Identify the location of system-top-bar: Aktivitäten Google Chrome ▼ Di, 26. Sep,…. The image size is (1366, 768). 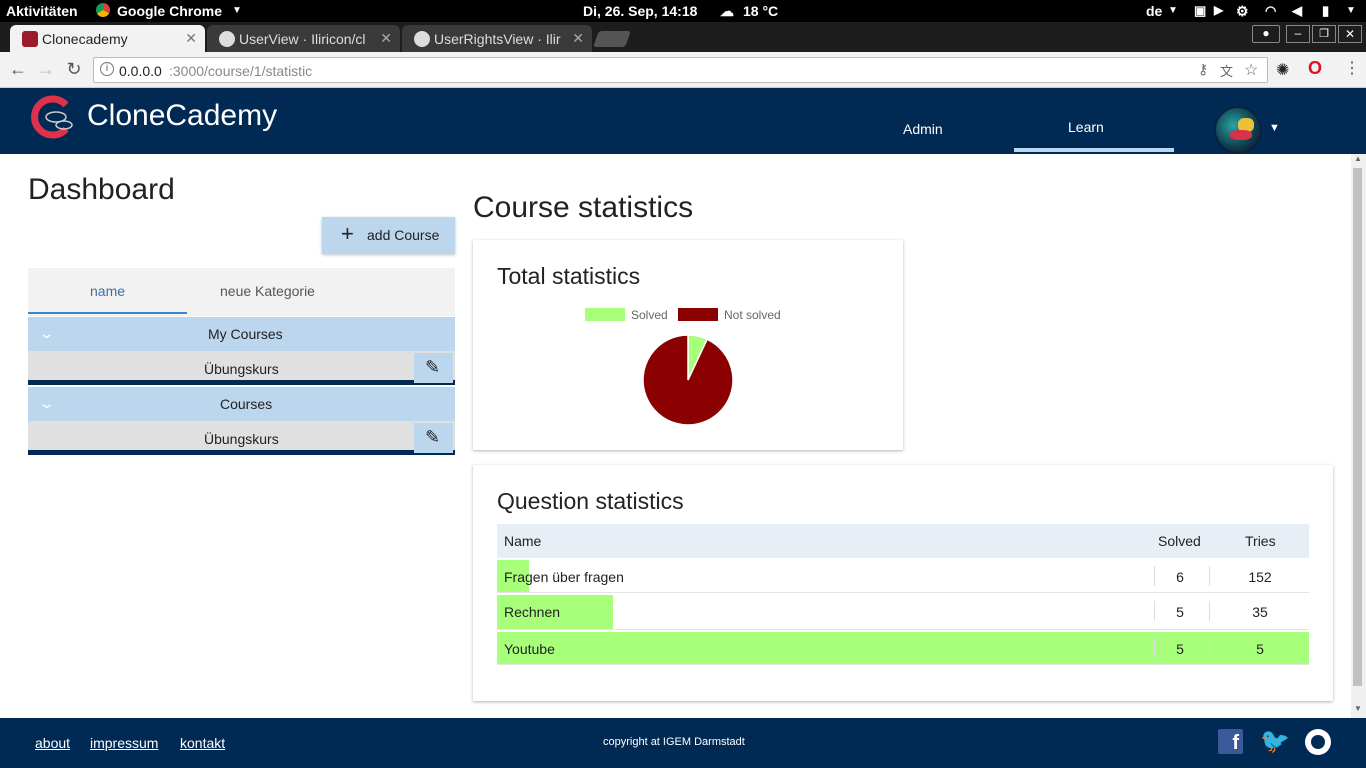
(683, 11).